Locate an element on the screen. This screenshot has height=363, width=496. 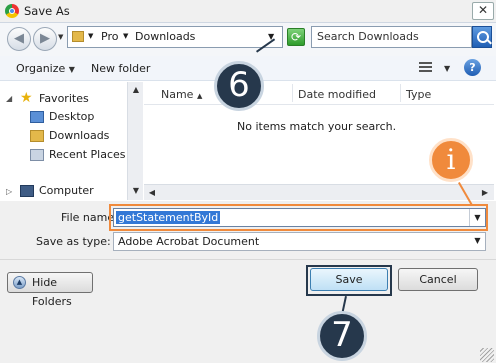
hide-folders-label: Hide Folders is located at coordinates (52, 292).